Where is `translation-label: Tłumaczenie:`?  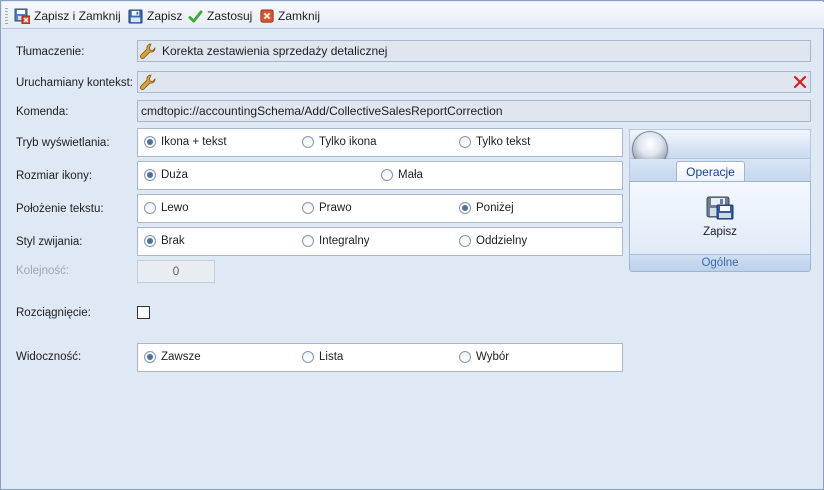
translation-label: Tłumaczenie: is located at coordinates (50, 52).